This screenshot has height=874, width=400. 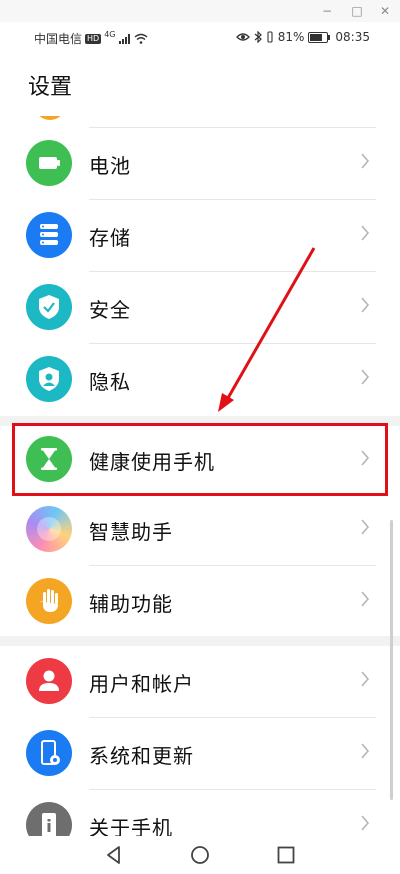 What do you see at coordinates (114, 855) in the screenshot?
I see `back-icon` at bounding box center [114, 855].